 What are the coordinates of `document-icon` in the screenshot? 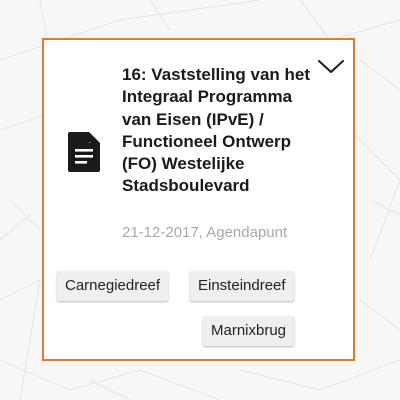 It's located at (84, 152).